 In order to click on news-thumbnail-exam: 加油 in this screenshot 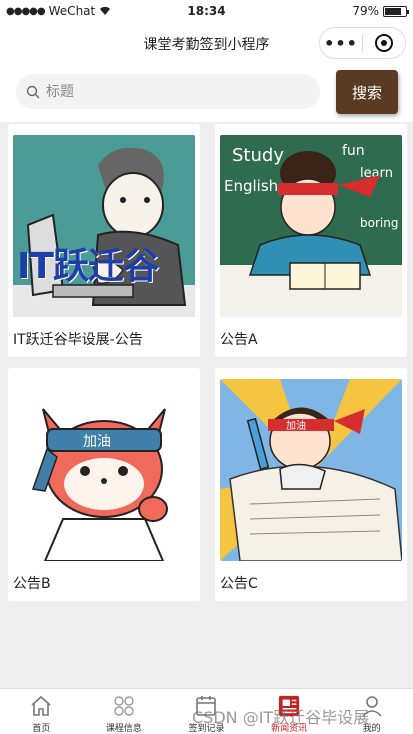, I will do `click(311, 470)`.